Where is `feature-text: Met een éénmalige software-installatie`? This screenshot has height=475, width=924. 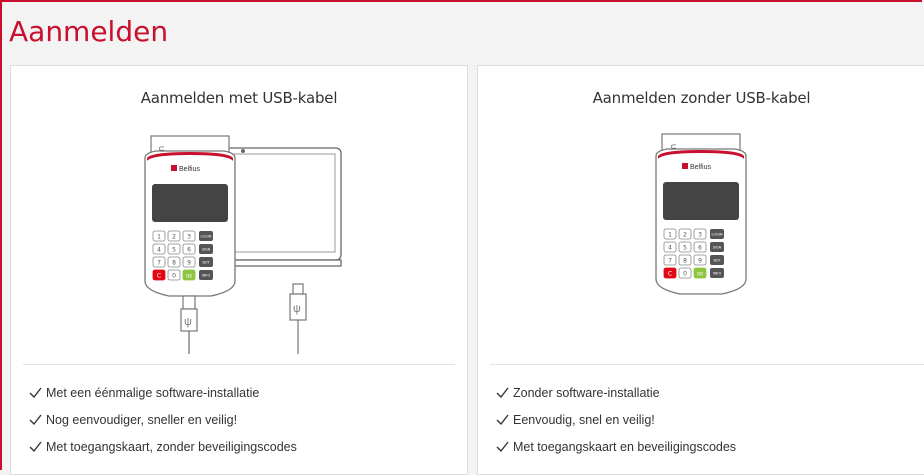 feature-text: Met een éénmalige software-installatie is located at coordinates (153, 392).